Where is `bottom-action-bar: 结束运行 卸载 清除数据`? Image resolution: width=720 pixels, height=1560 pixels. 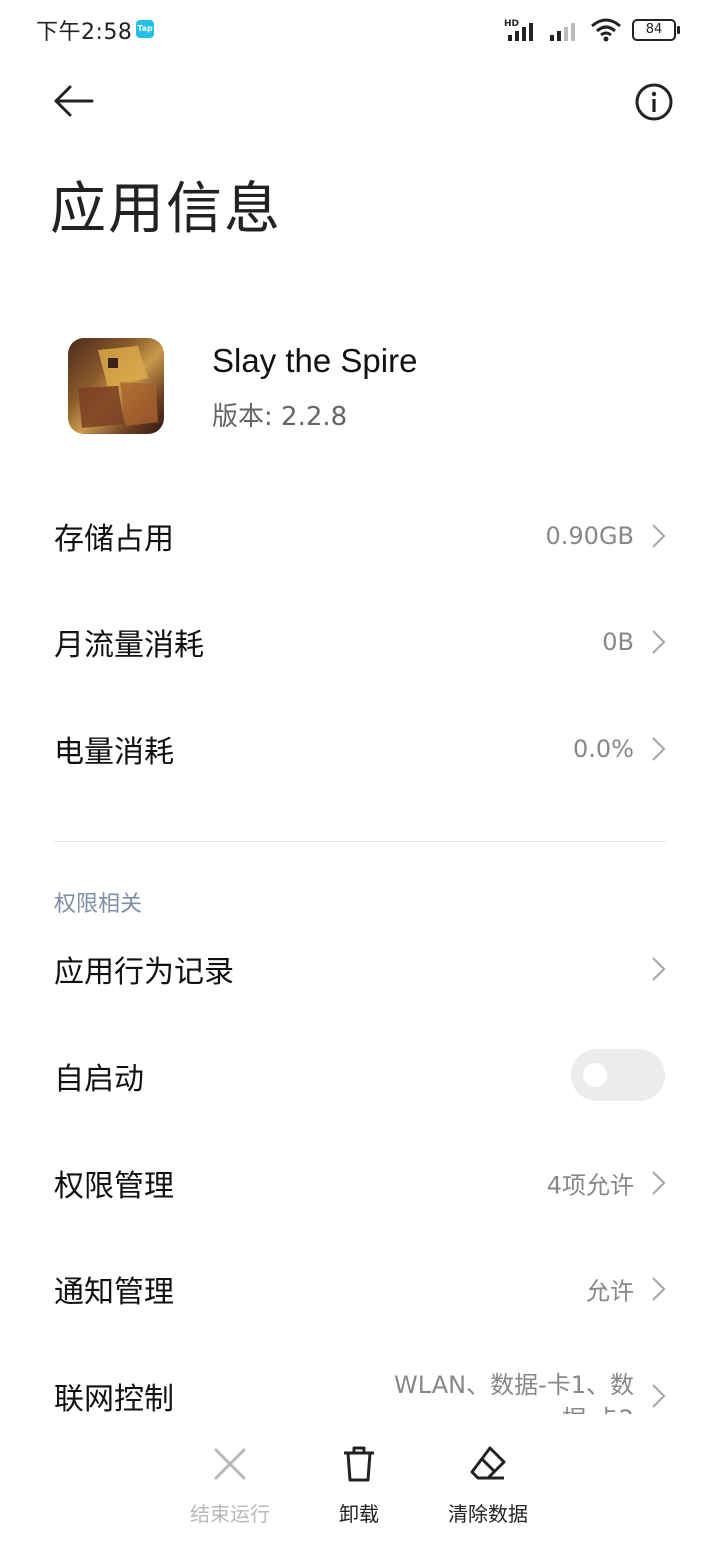 bottom-action-bar: 结束运行 卸载 清除数据 is located at coordinates (360, 1487).